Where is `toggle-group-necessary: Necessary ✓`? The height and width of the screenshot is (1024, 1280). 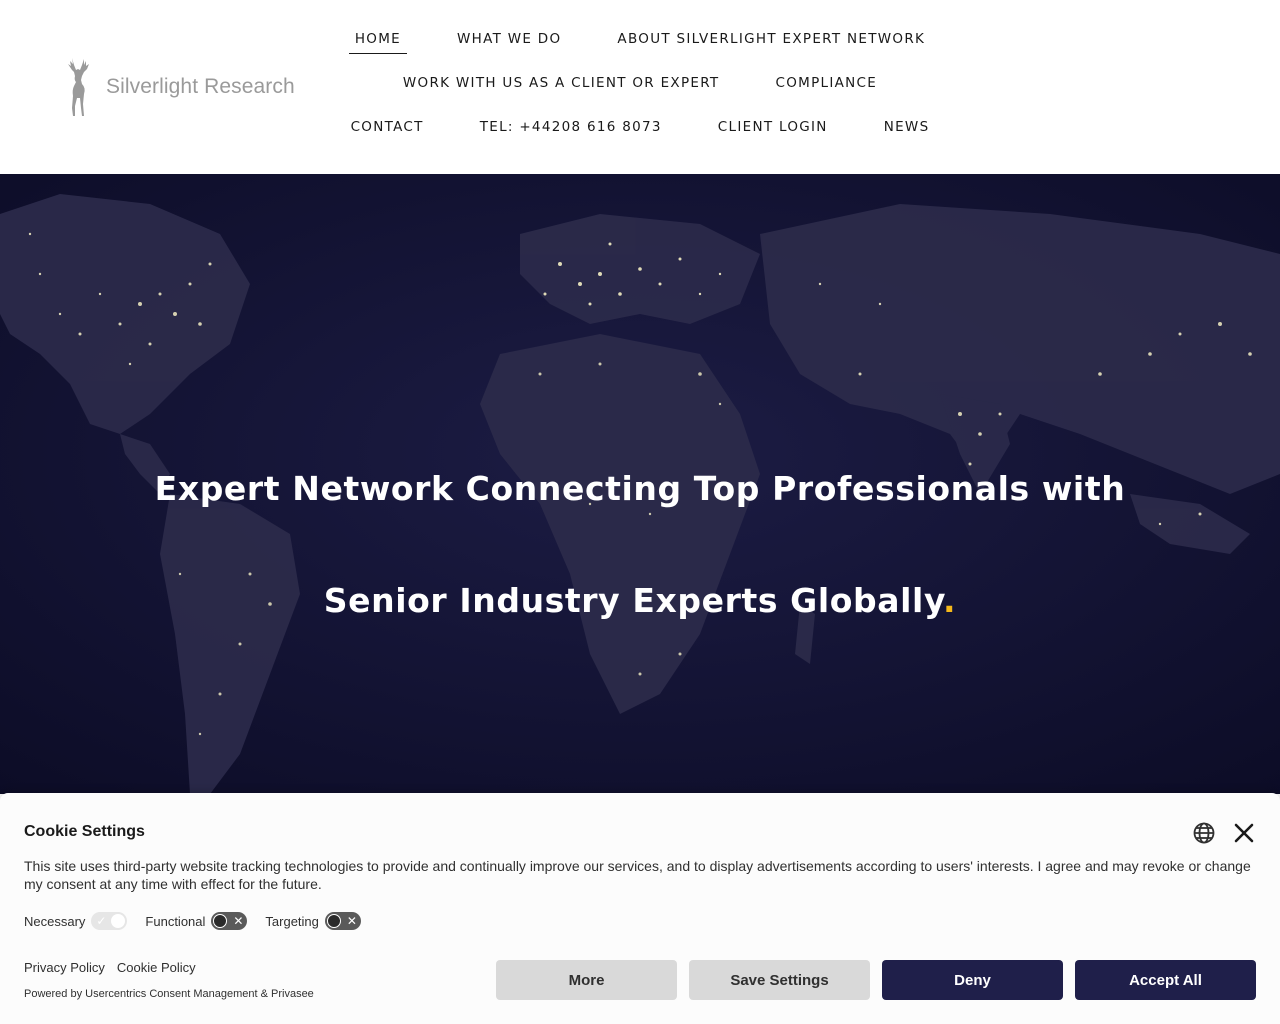 toggle-group-necessary: Necessary ✓ is located at coordinates (76, 921).